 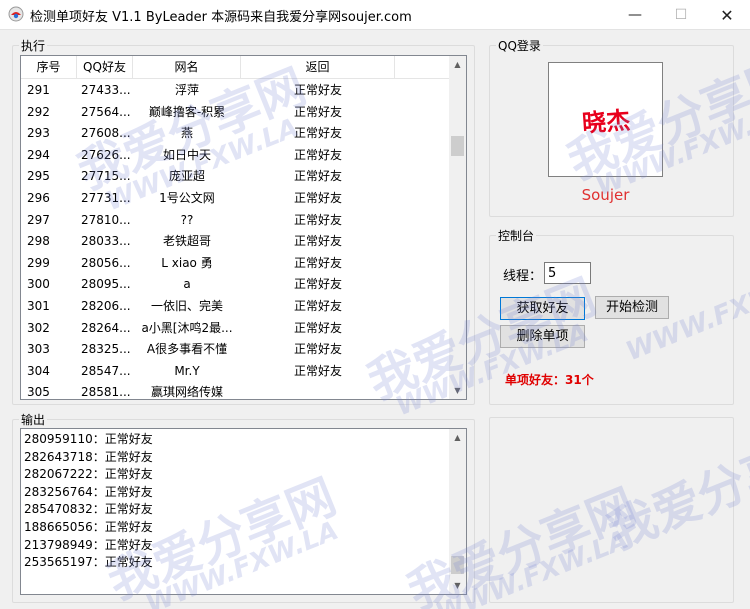 What do you see at coordinates (236, 113) in the screenshot?
I see `table-row: 292 27564... 巅峰撸客-积累 正常好友` at bounding box center [236, 113].